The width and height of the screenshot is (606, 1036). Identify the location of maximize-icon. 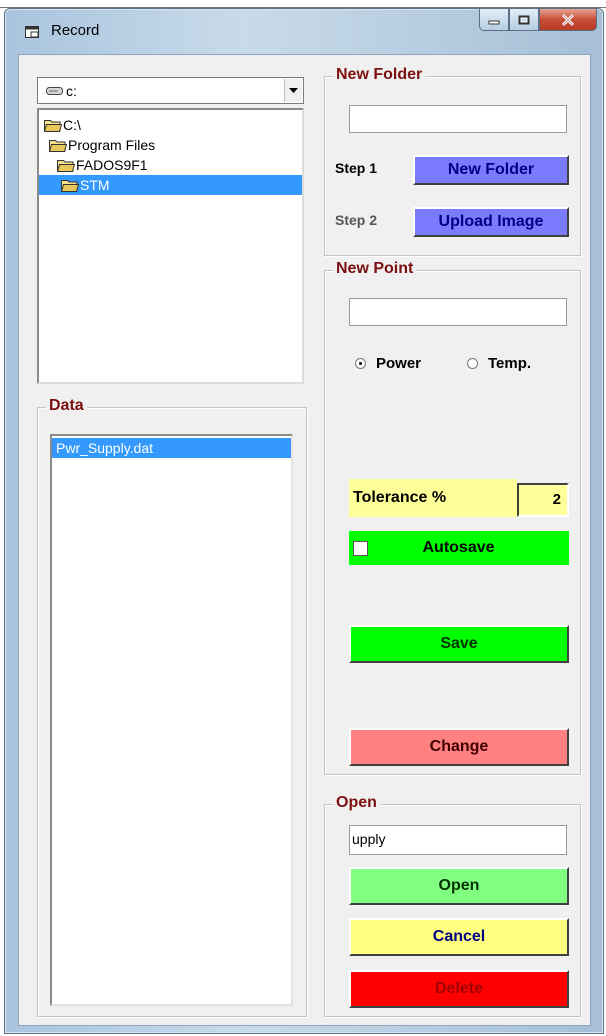
(524, 19).